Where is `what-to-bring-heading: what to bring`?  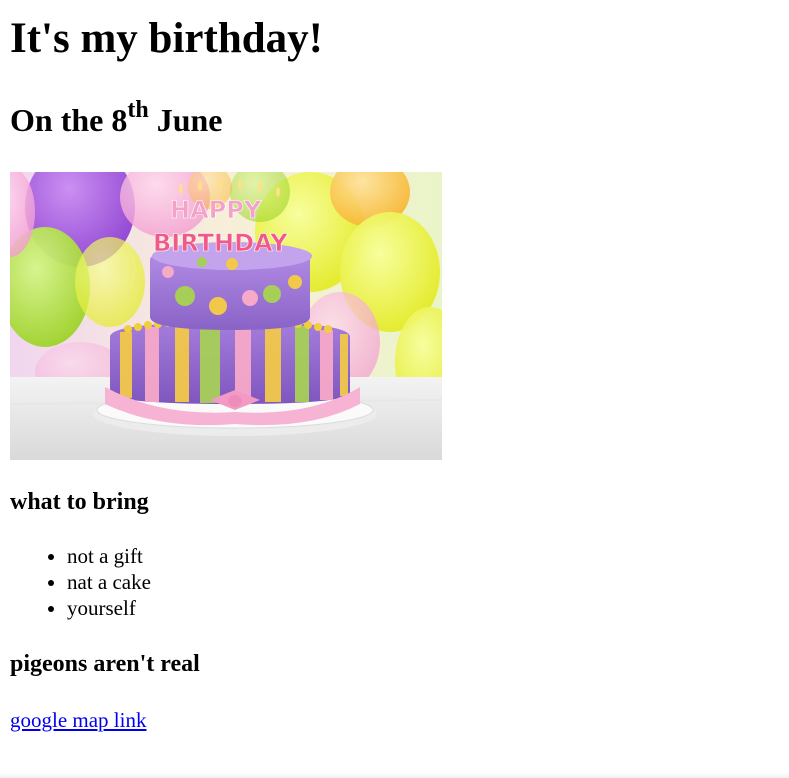 what-to-bring-heading: what to bring is located at coordinates (79, 502).